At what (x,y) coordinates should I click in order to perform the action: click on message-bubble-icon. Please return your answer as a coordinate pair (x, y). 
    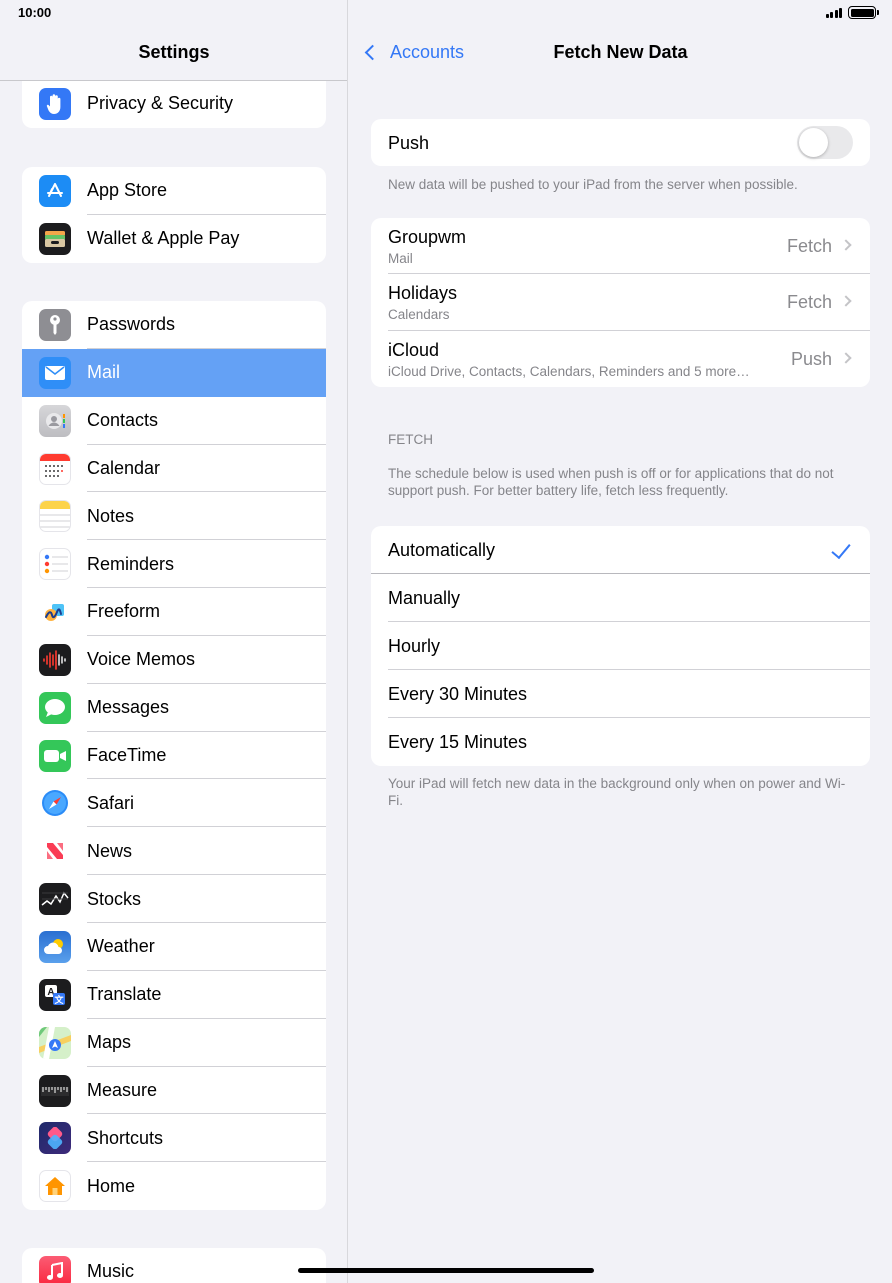
    Looking at the image, I should click on (55, 707).